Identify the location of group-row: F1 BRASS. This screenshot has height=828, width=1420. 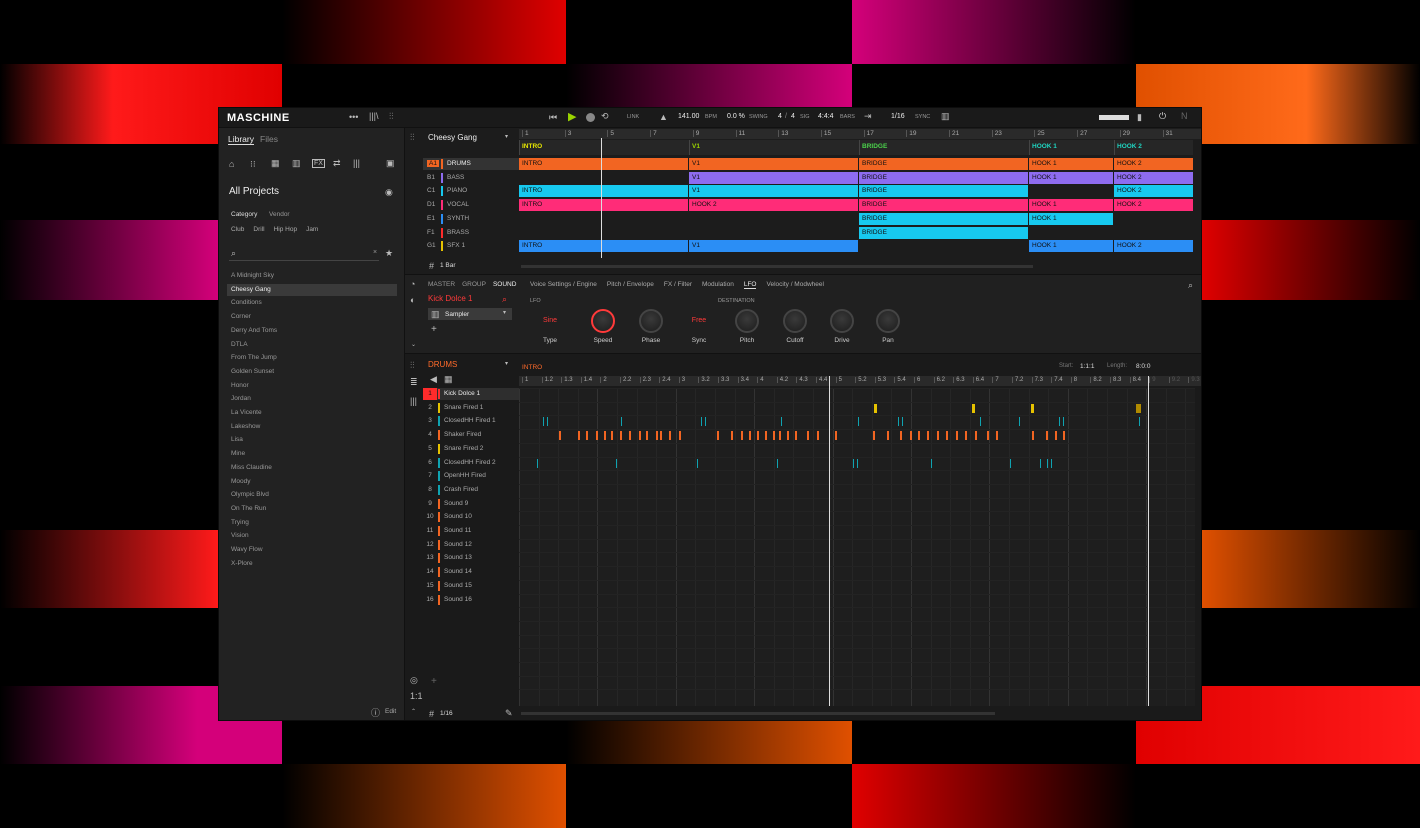
(471, 233).